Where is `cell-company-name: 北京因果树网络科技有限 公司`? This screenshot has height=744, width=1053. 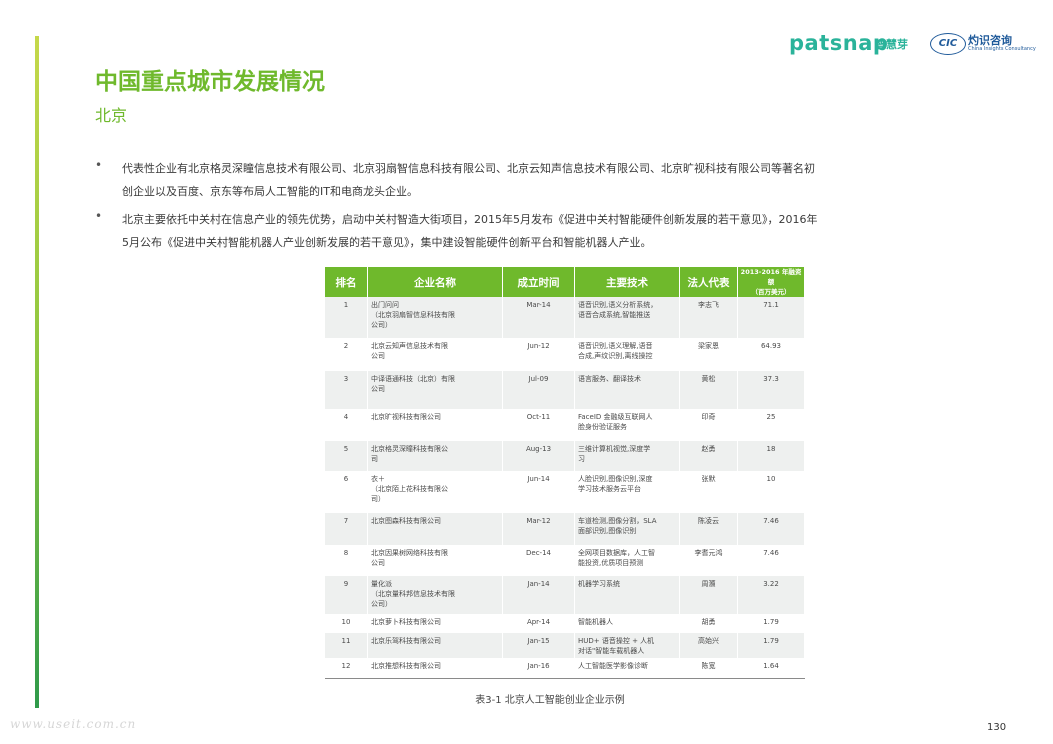 cell-company-name: 北京因果树网络科技有限 公司 is located at coordinates (435, 560).